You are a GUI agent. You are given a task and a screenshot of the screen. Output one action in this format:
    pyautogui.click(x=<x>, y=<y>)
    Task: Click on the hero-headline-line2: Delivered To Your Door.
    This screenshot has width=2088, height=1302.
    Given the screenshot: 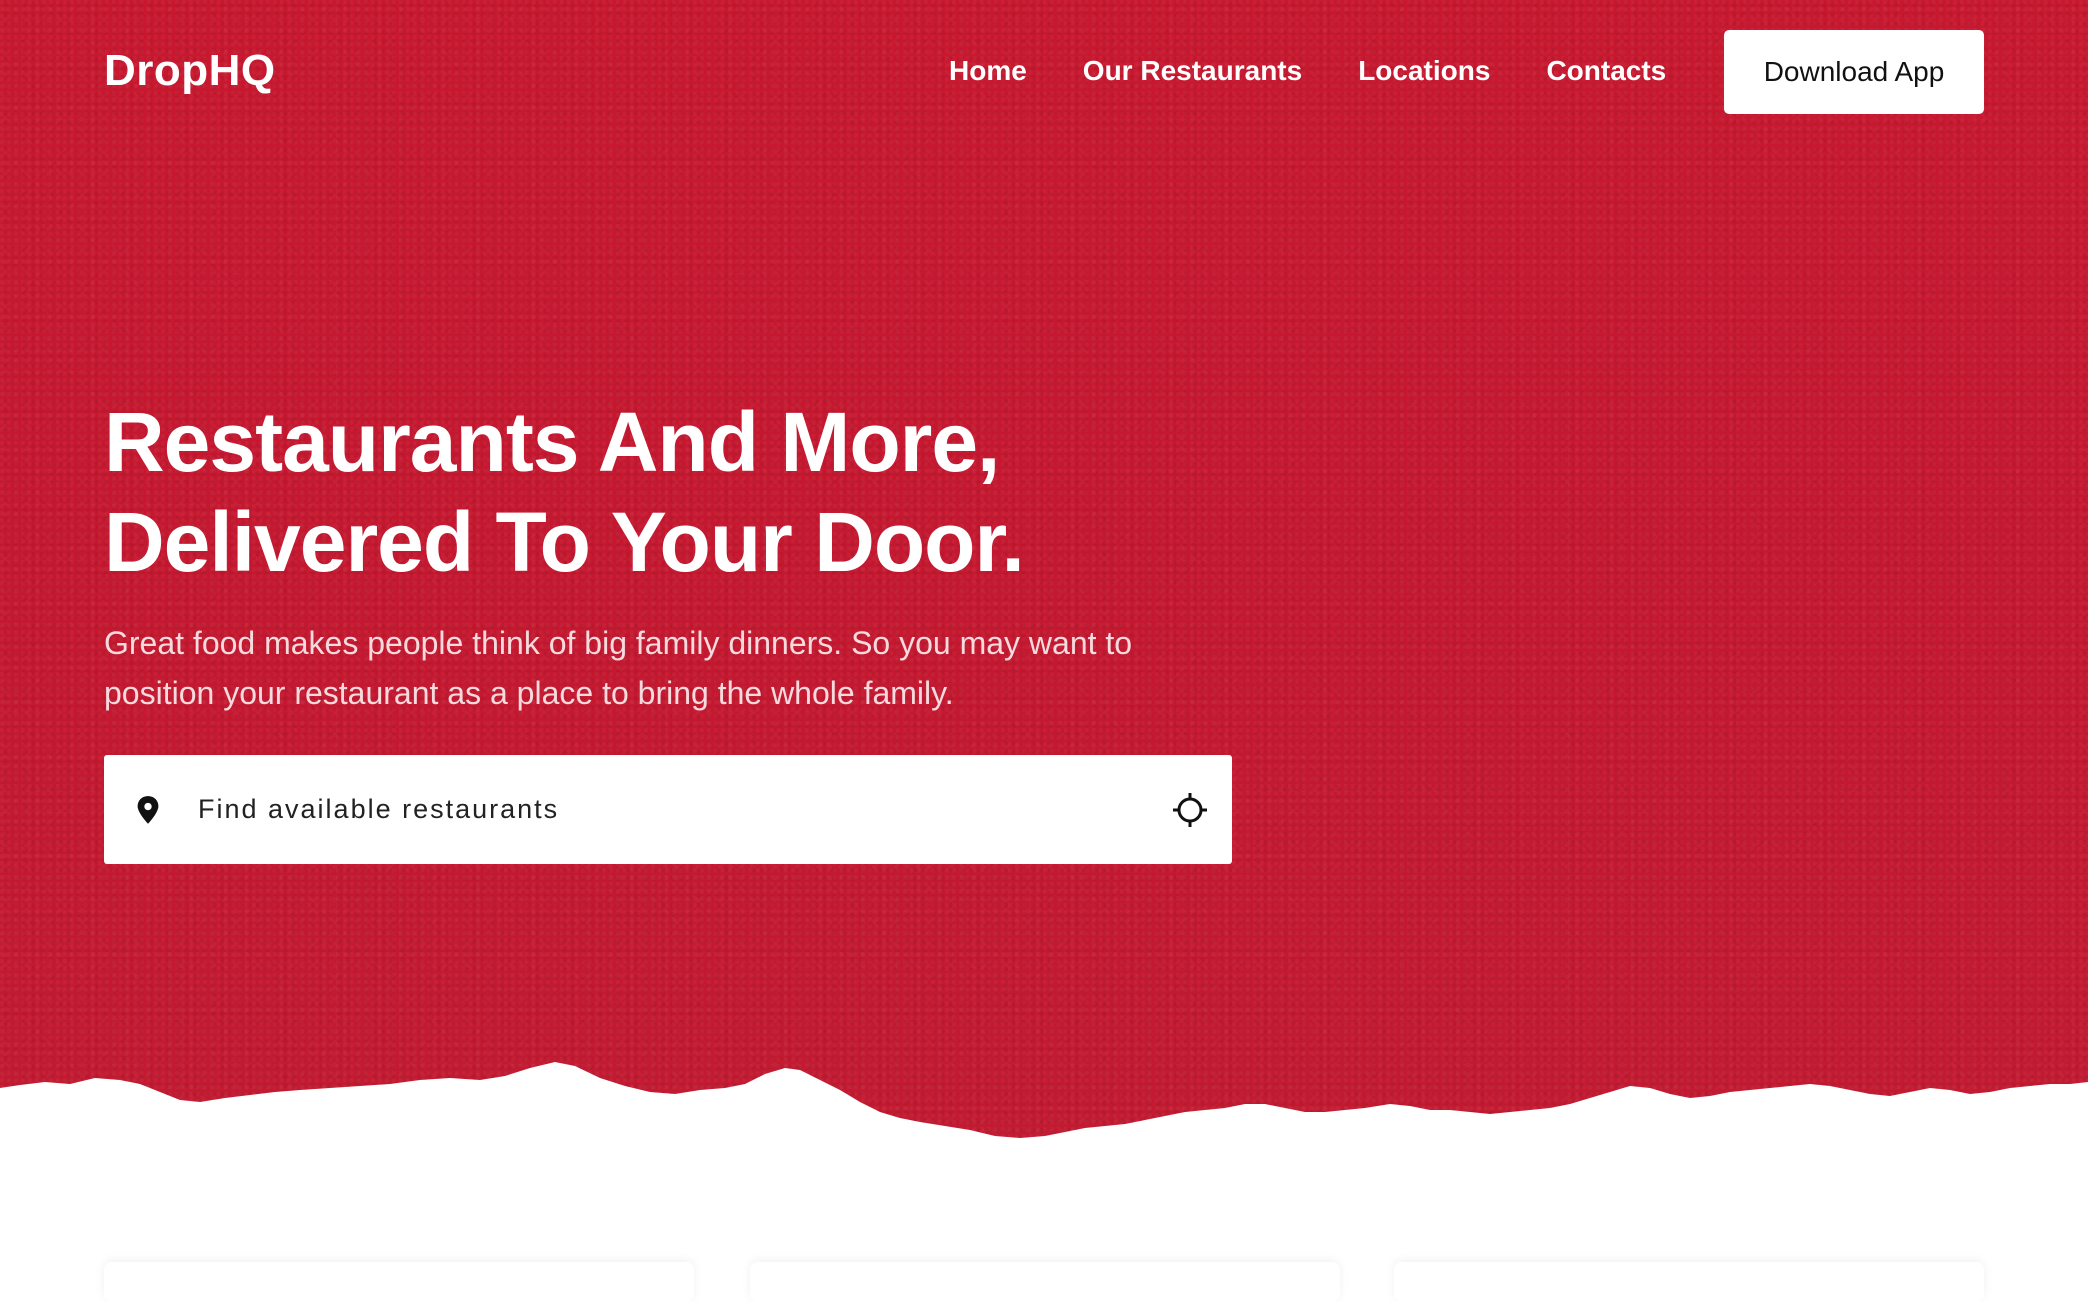 What is the action you would take?
    pyautogui.click(x=564, y=542)
    